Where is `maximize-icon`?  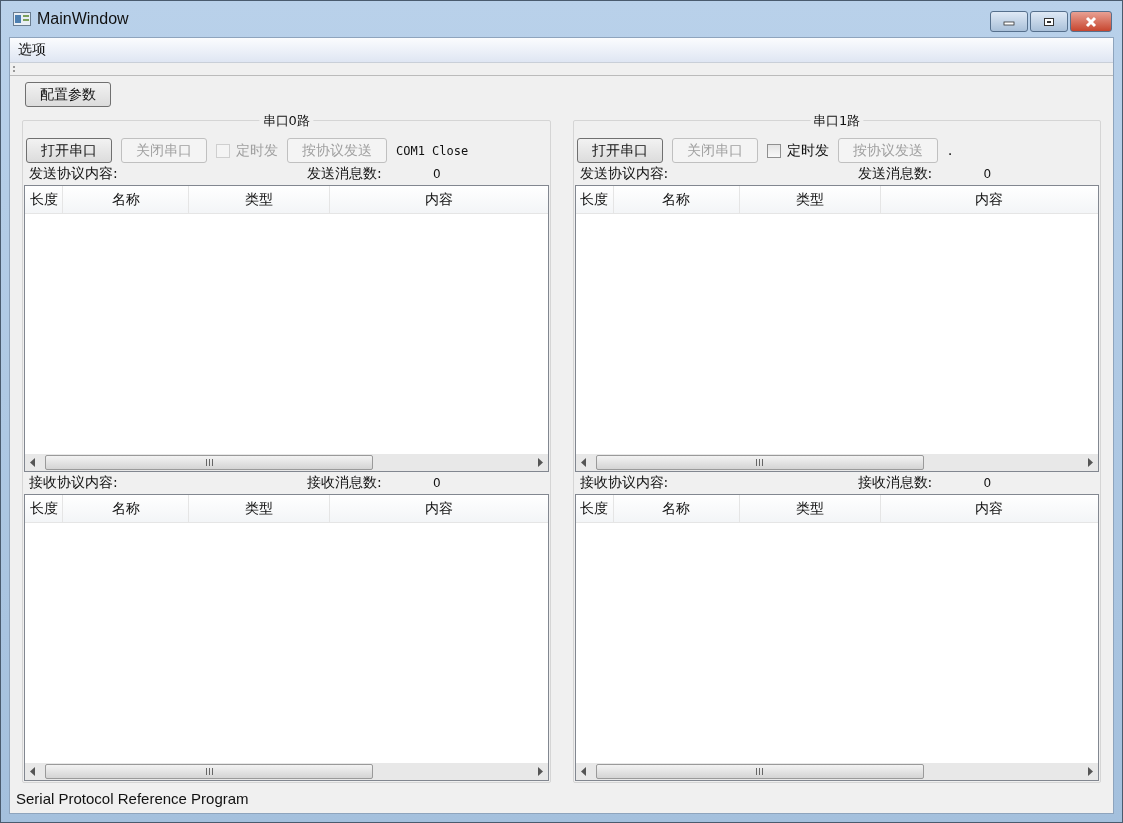
maximize-icon is located at coordinates (1049, 21).